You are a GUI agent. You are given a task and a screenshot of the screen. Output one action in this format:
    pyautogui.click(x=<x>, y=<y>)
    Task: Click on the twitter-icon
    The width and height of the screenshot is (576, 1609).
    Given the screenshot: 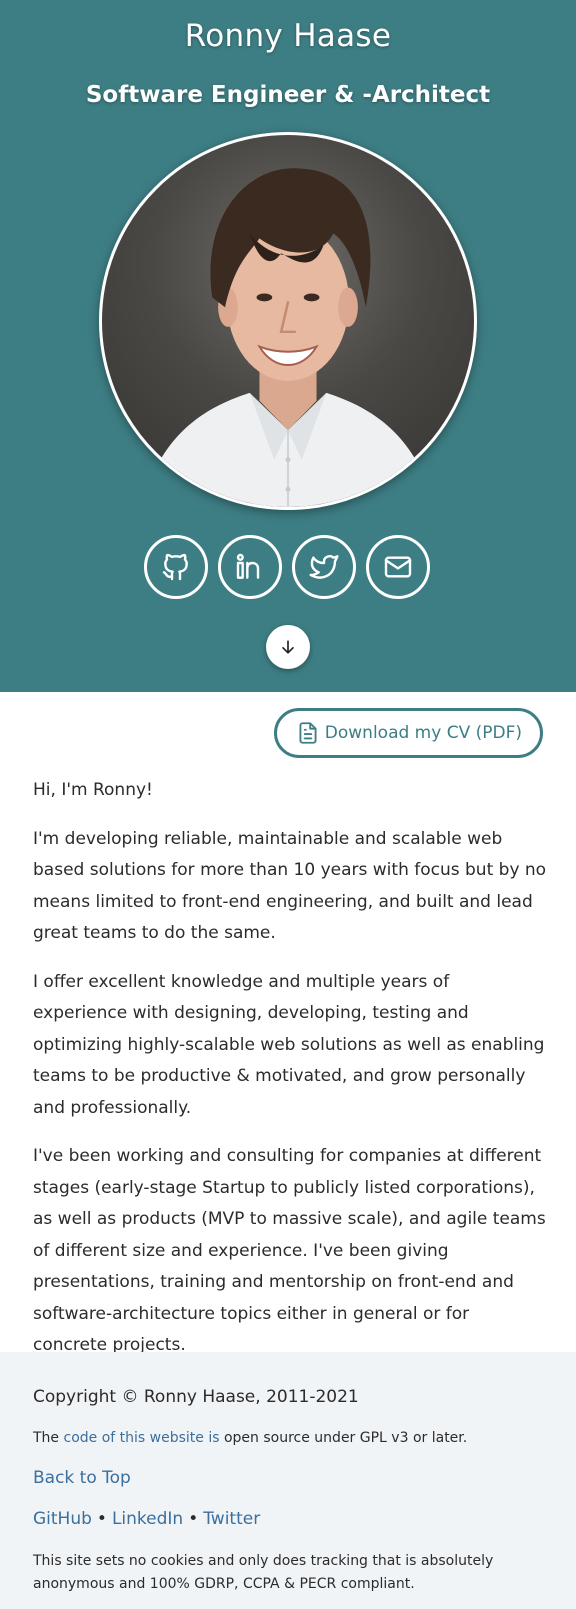 What is the action you would take?
    pyautogui.click(x=324, y=567)
    